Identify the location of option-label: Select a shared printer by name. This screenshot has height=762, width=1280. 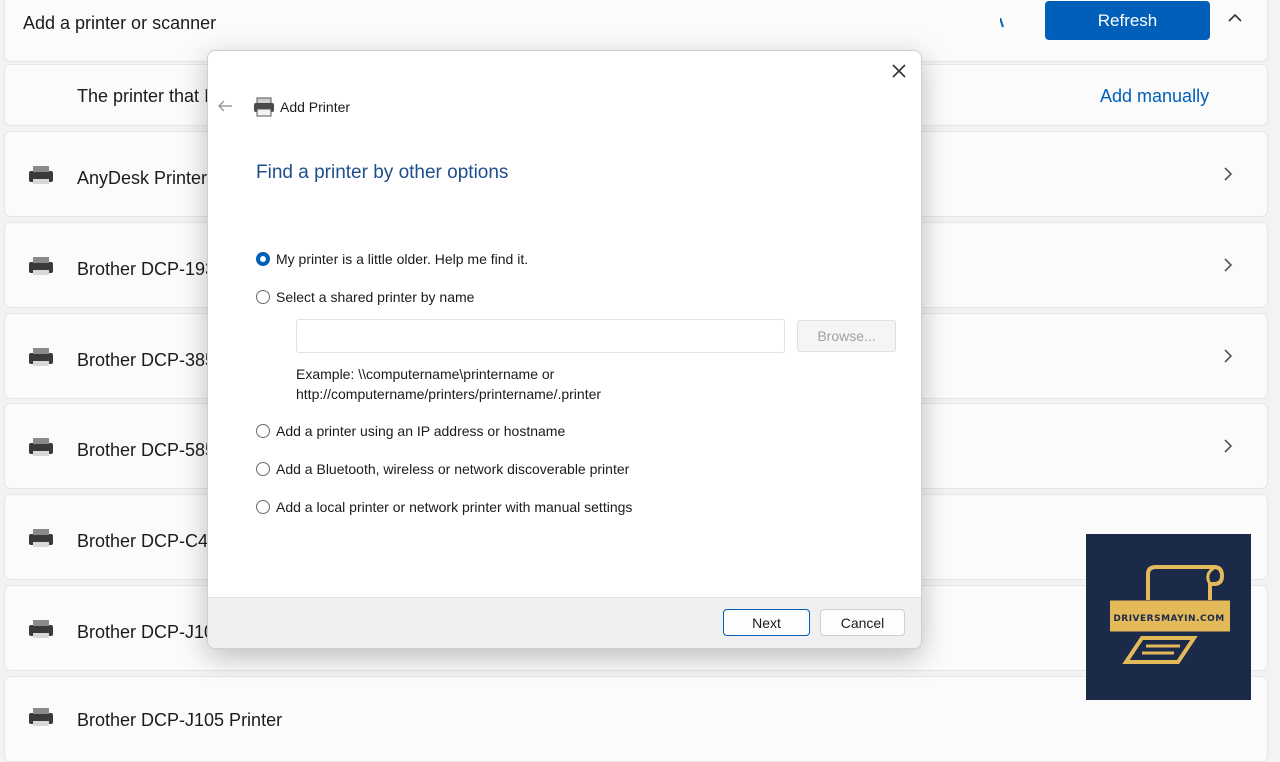
(375, 297).